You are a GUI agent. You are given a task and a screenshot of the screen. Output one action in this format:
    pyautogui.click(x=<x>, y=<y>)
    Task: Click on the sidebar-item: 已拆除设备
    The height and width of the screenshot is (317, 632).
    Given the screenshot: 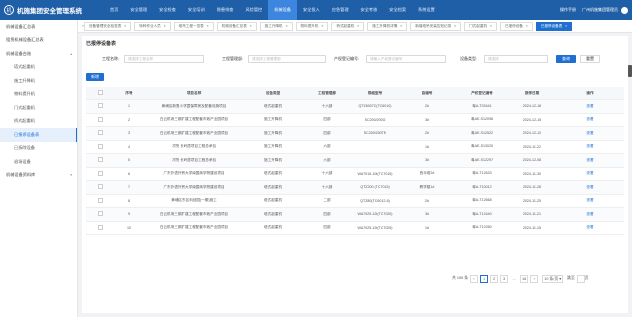 What is the action you would take?
    pyautogui.click(x=38, y=149)
    